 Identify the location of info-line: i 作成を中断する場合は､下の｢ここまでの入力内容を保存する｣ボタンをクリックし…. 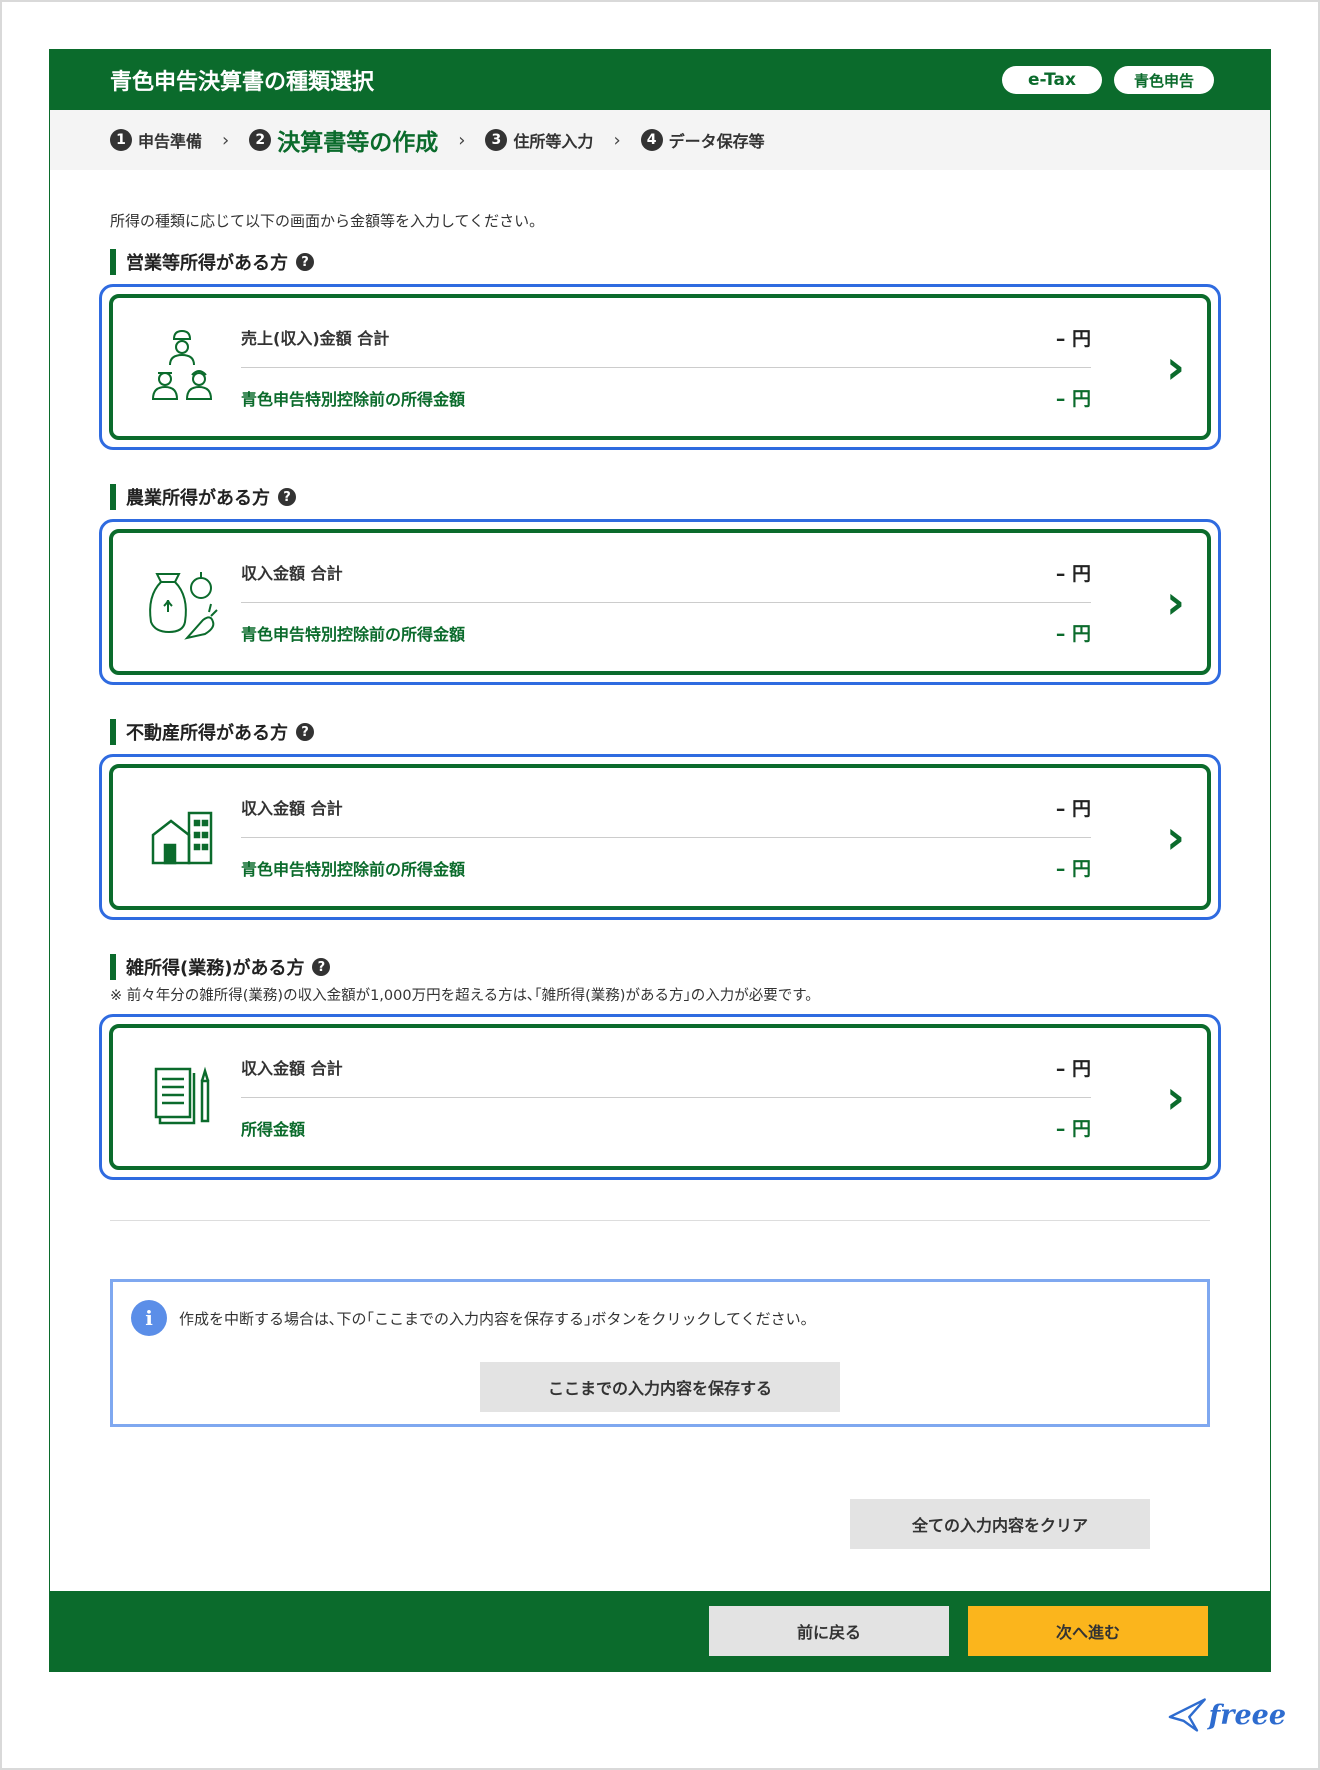
(660, 1318).